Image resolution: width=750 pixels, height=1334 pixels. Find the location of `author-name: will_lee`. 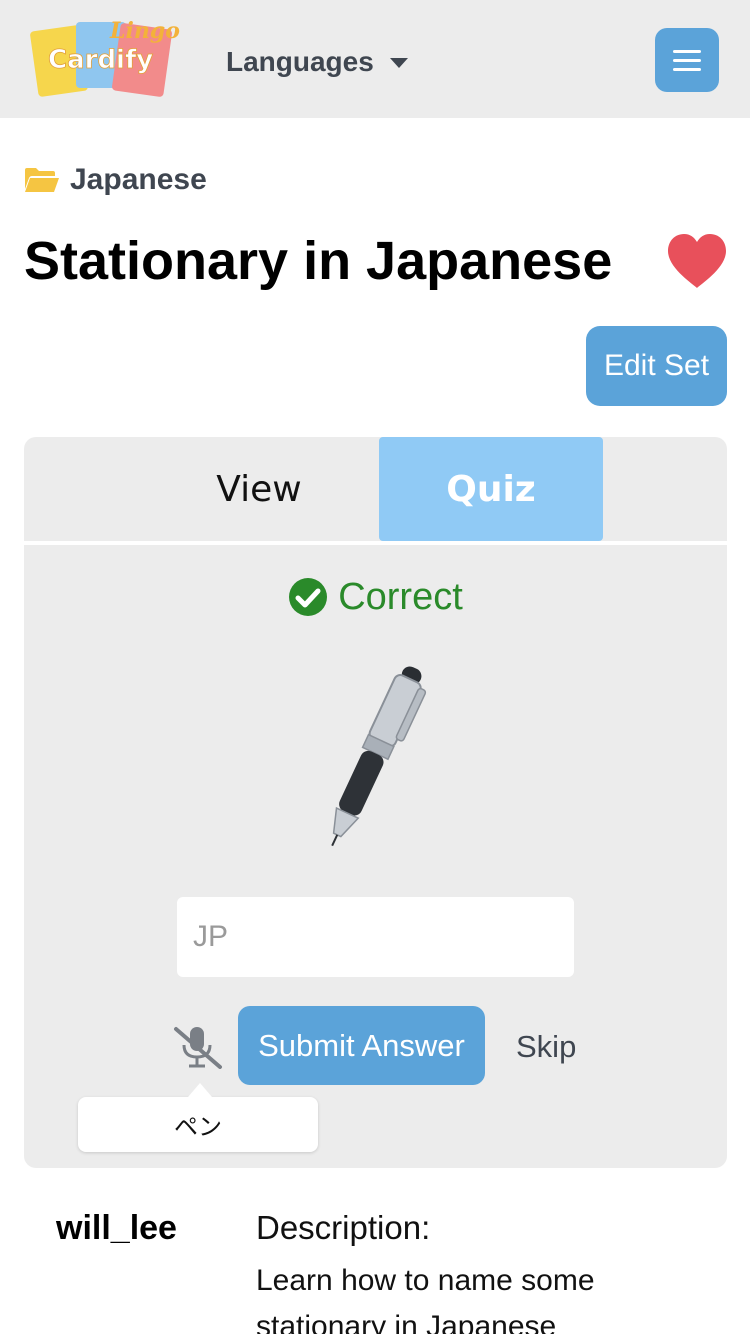

author-name: will_lee is located at coordinates (116, 1228).